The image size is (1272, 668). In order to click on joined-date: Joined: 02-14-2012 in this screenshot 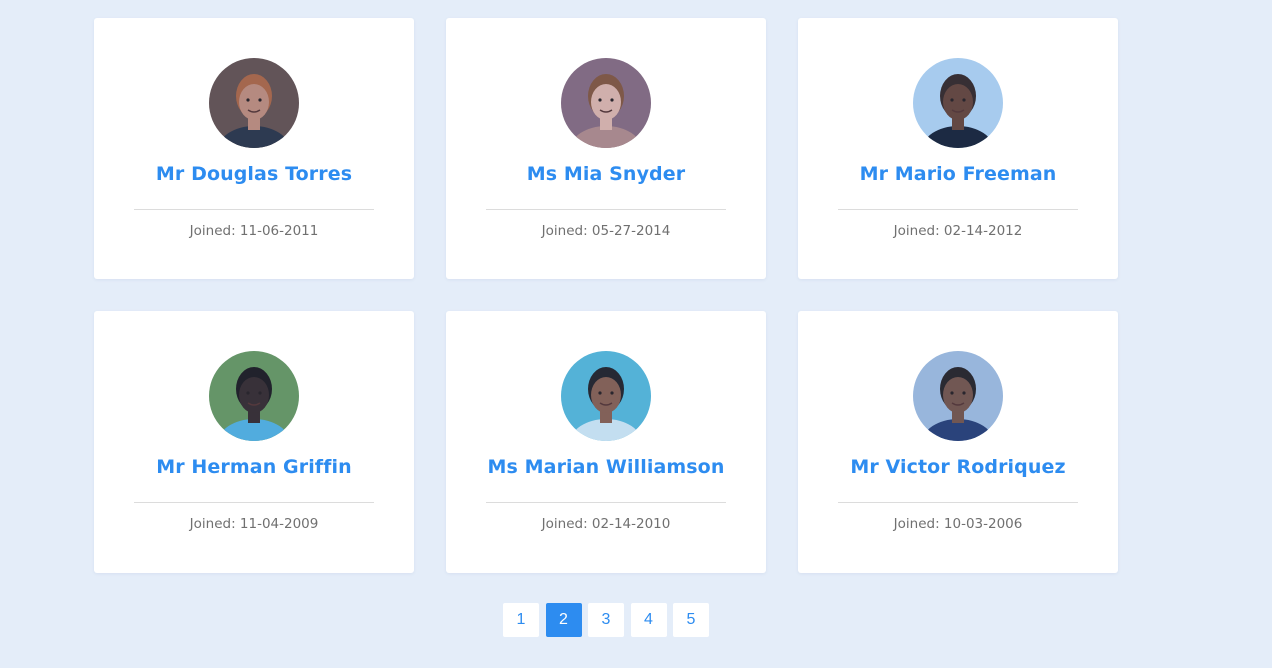, I will do `click(958, 231)`.